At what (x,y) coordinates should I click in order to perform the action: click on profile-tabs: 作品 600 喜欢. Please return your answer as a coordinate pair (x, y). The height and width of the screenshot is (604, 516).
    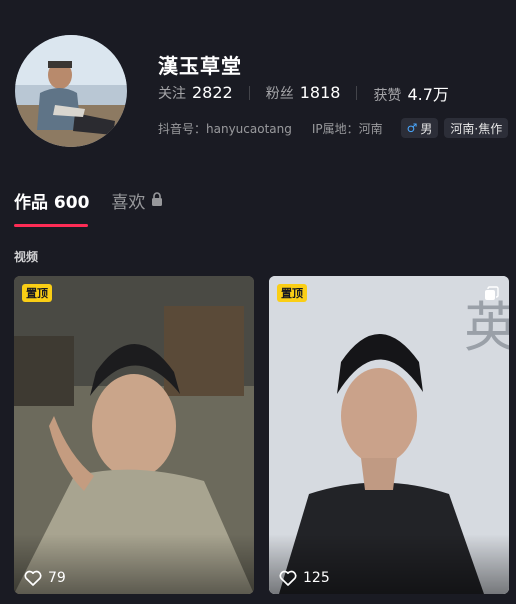
    Looking at the image, I should click on (88, 200).